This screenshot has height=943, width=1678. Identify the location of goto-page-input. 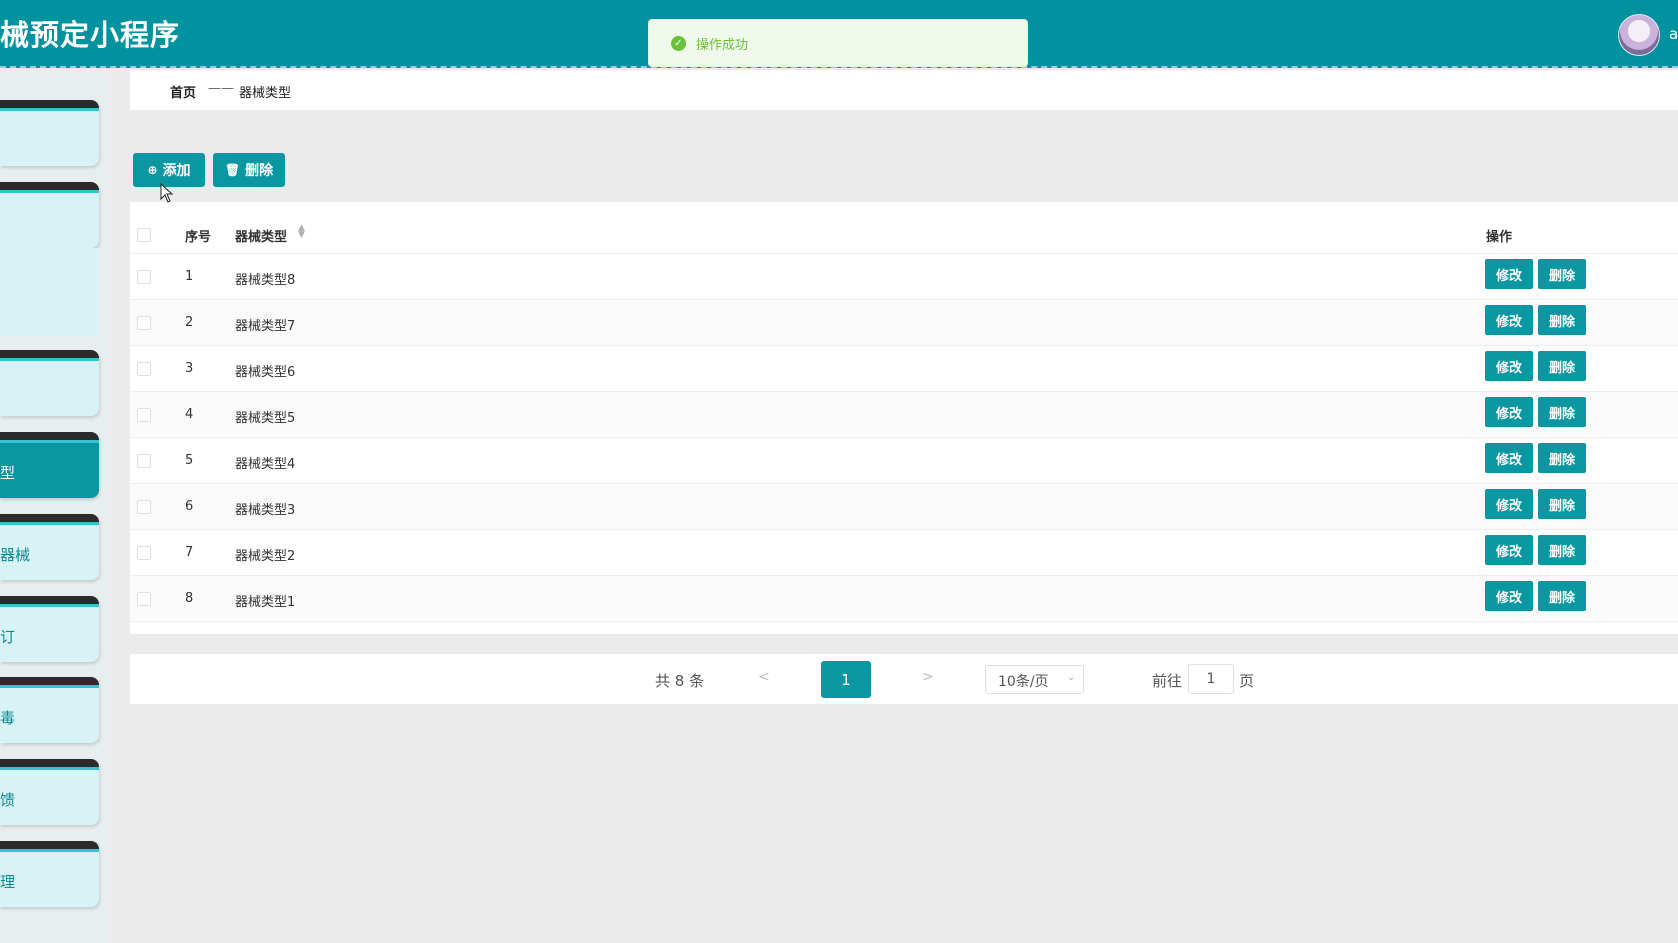
(1211, 679).